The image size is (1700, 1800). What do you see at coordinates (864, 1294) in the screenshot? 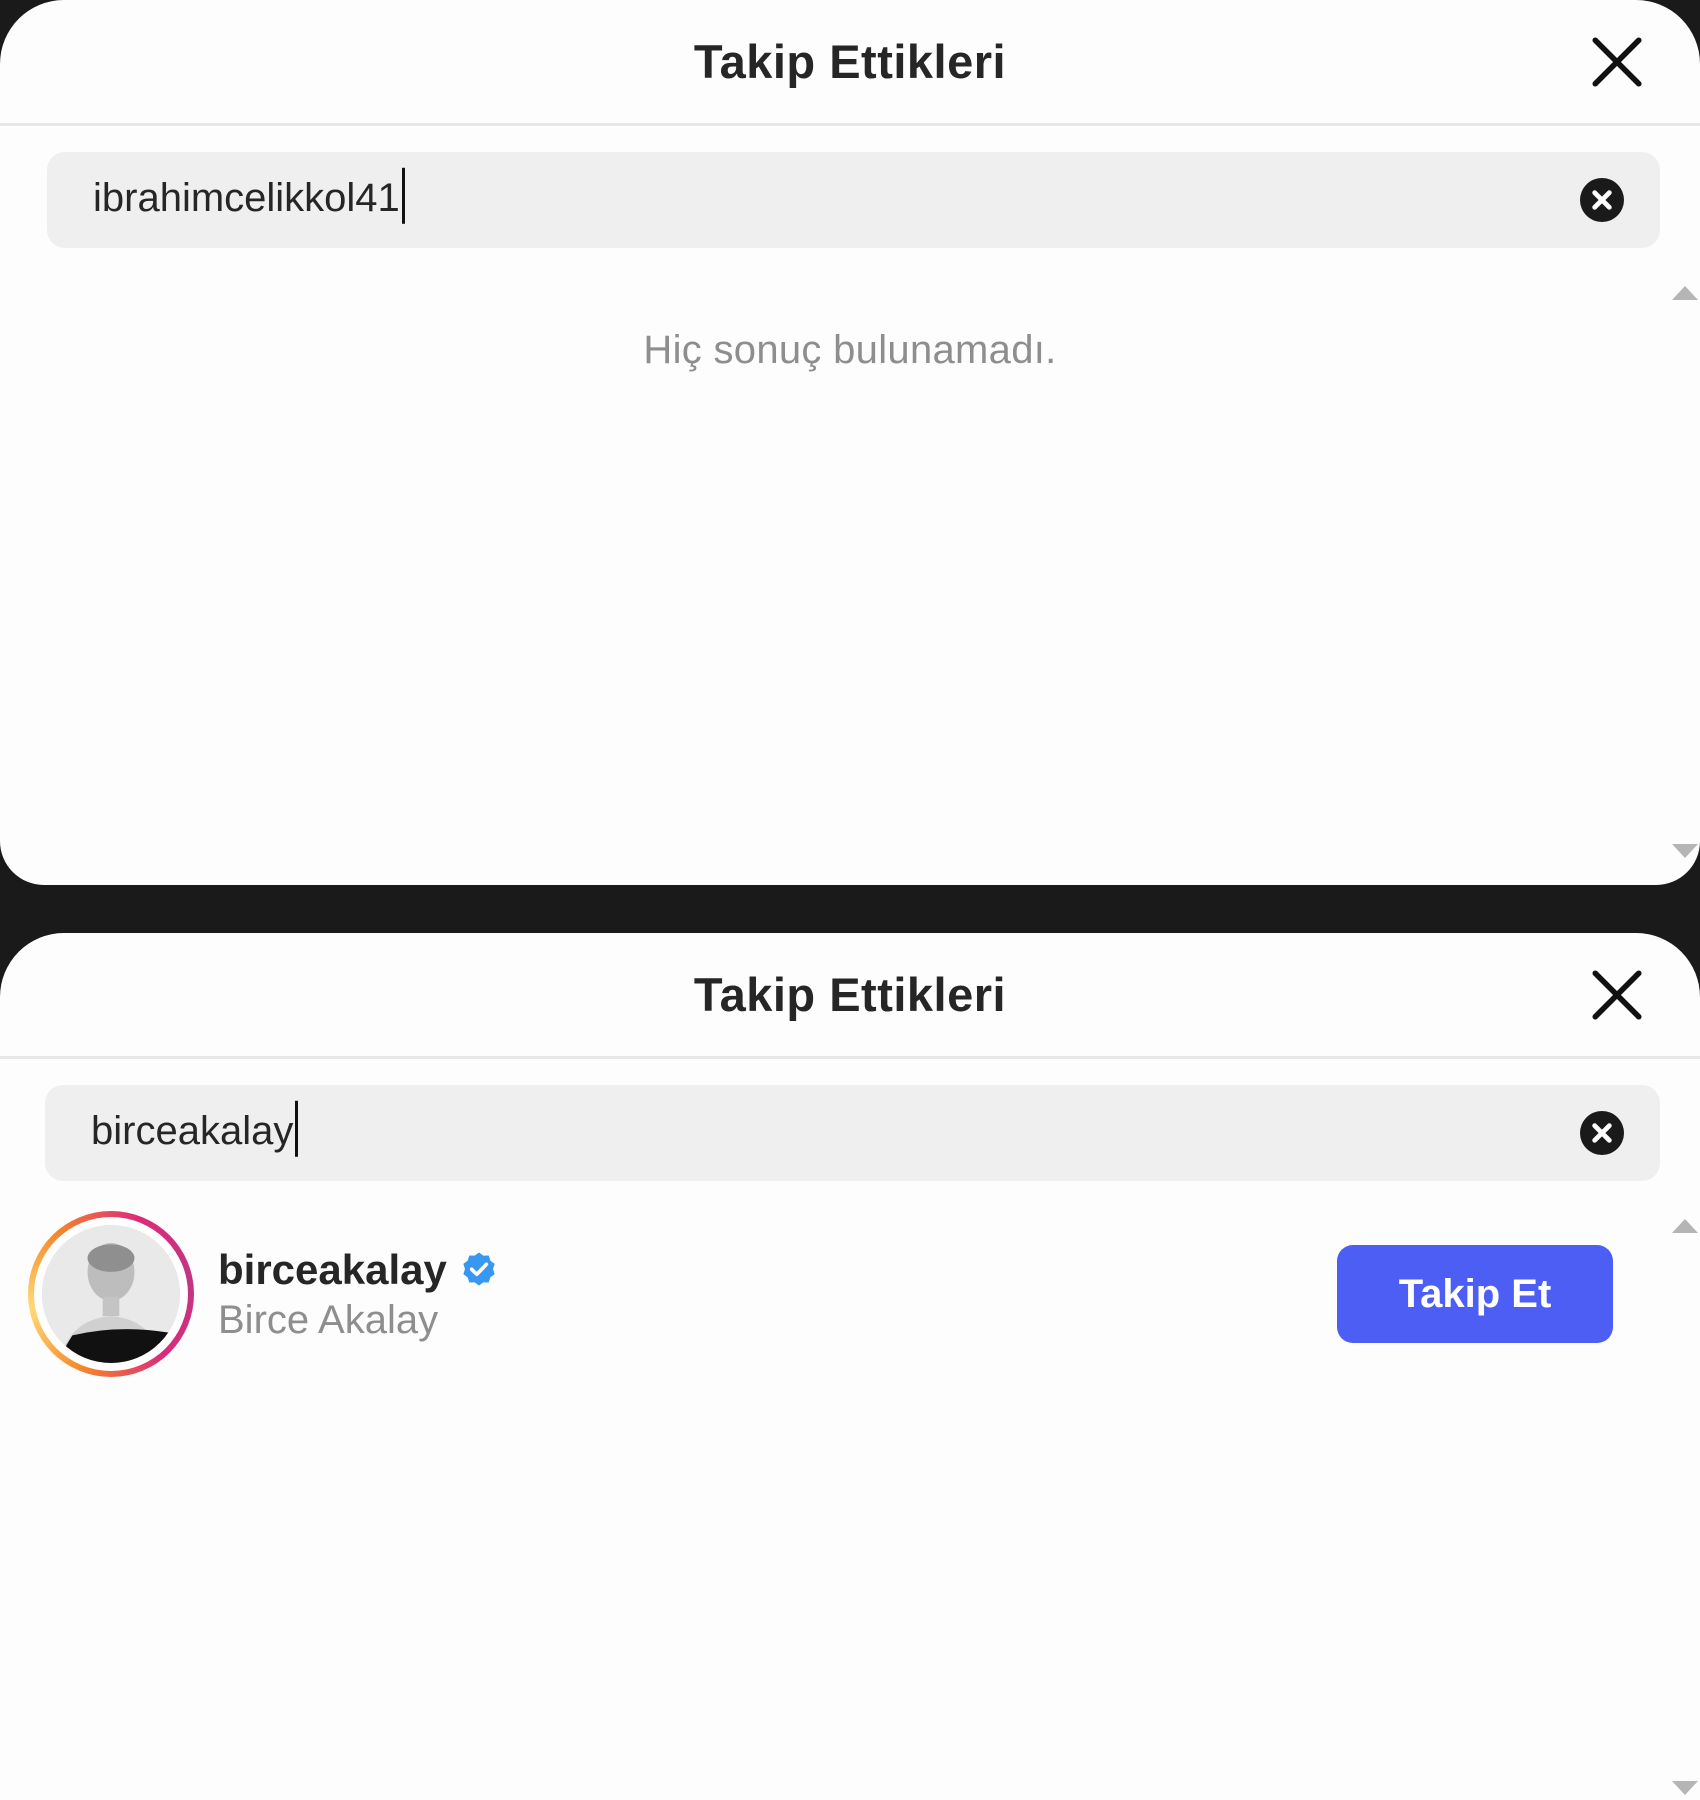
I see `list-item: birceakalay Birce Akalay Takip Et` at bounding box center [864, 1294].